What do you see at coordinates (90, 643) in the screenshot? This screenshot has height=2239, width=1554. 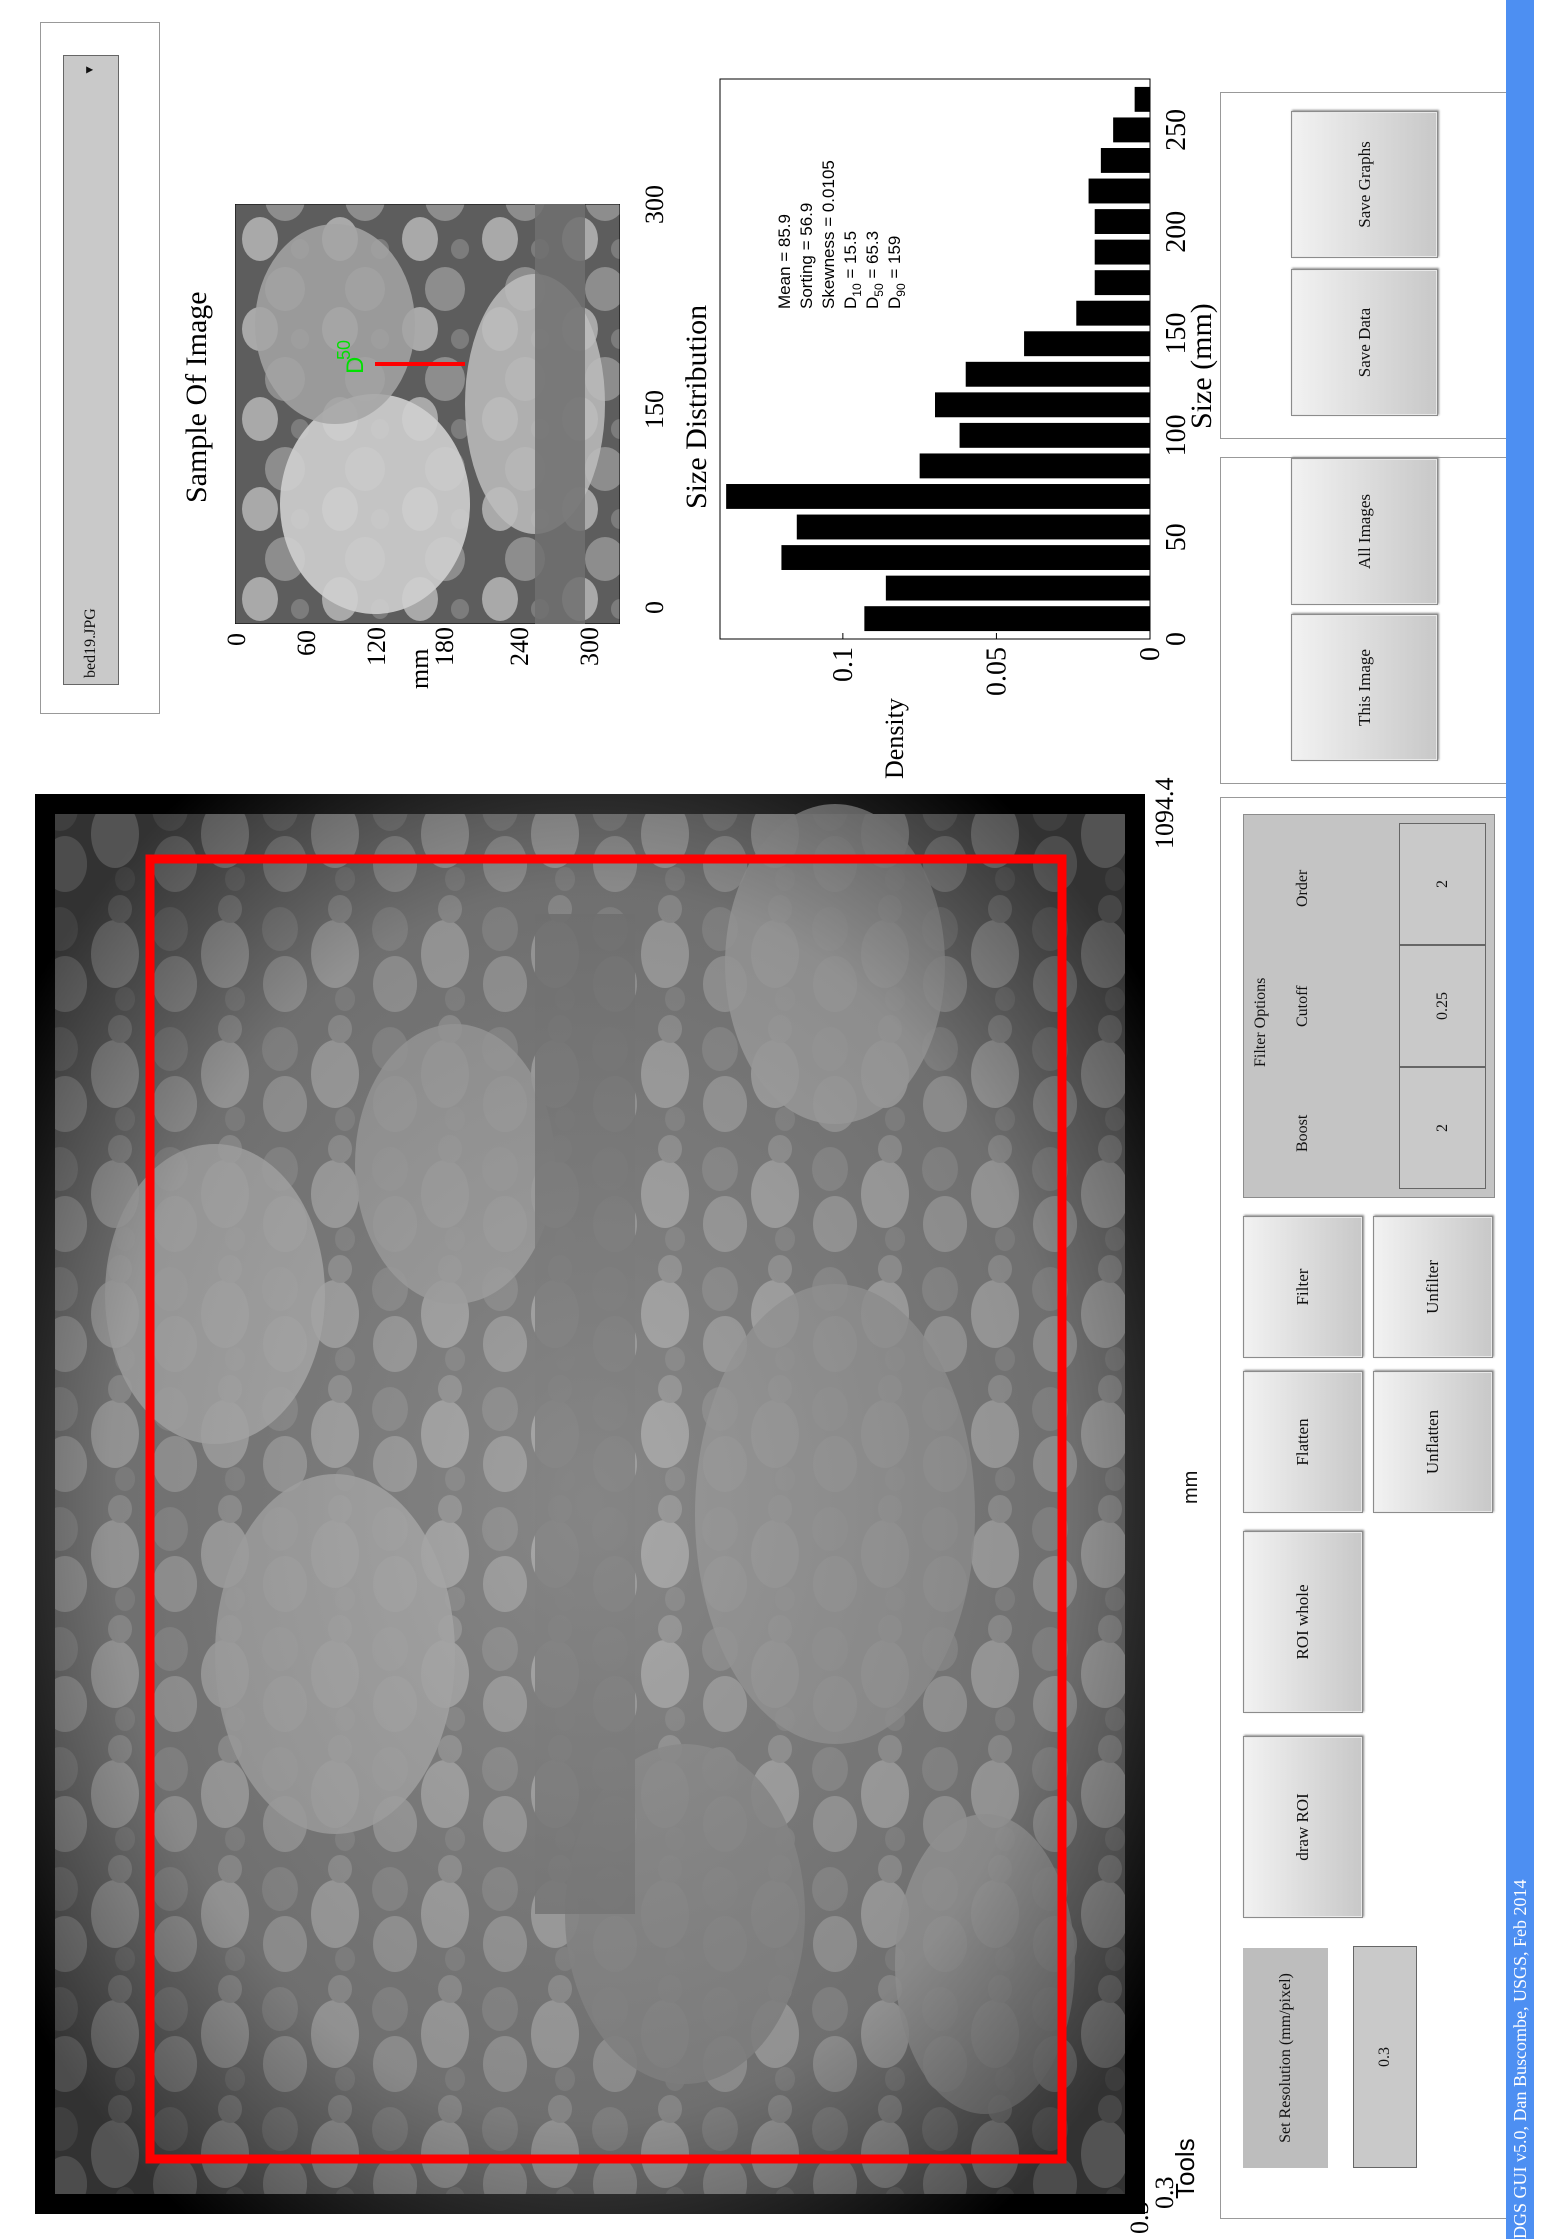 I see `file-select-value: bed19.JPG` at bounding box center [90, 643].